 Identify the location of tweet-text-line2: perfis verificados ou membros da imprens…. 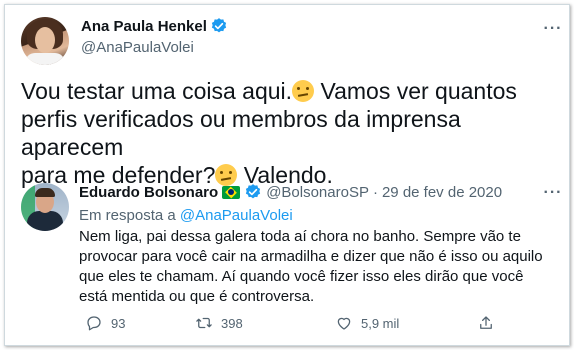
(241, 133).